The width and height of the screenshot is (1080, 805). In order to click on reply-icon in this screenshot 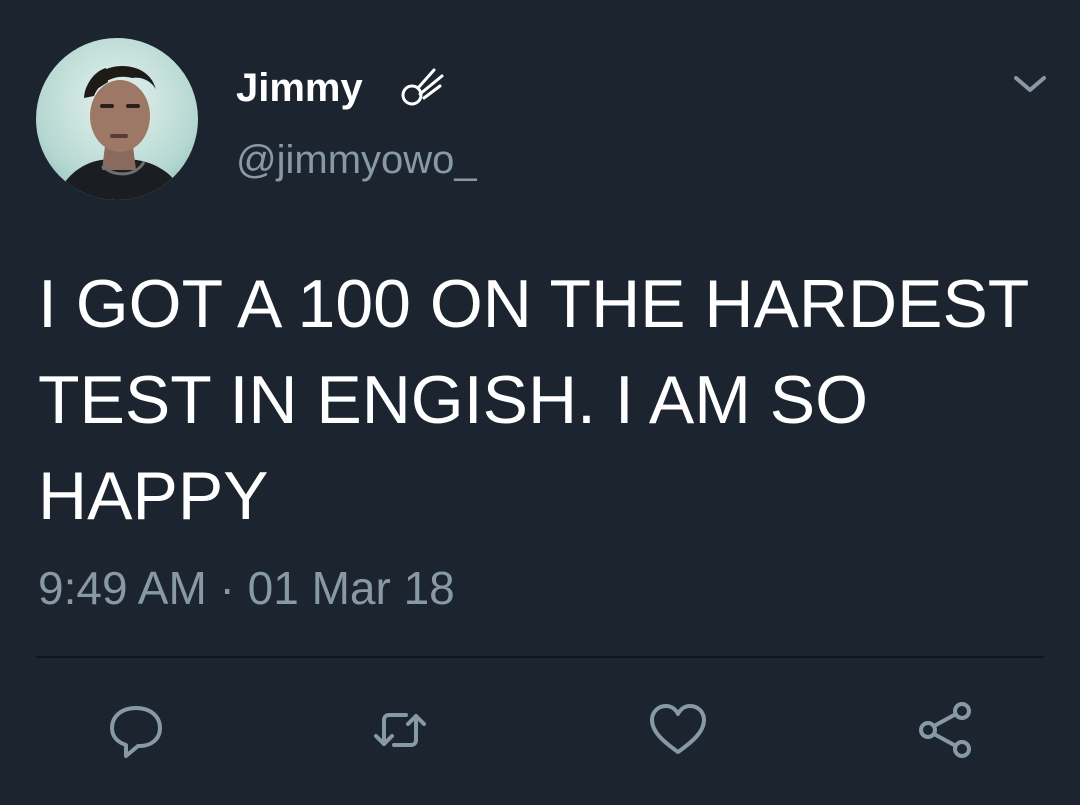, I will do `click(136, 732)`.